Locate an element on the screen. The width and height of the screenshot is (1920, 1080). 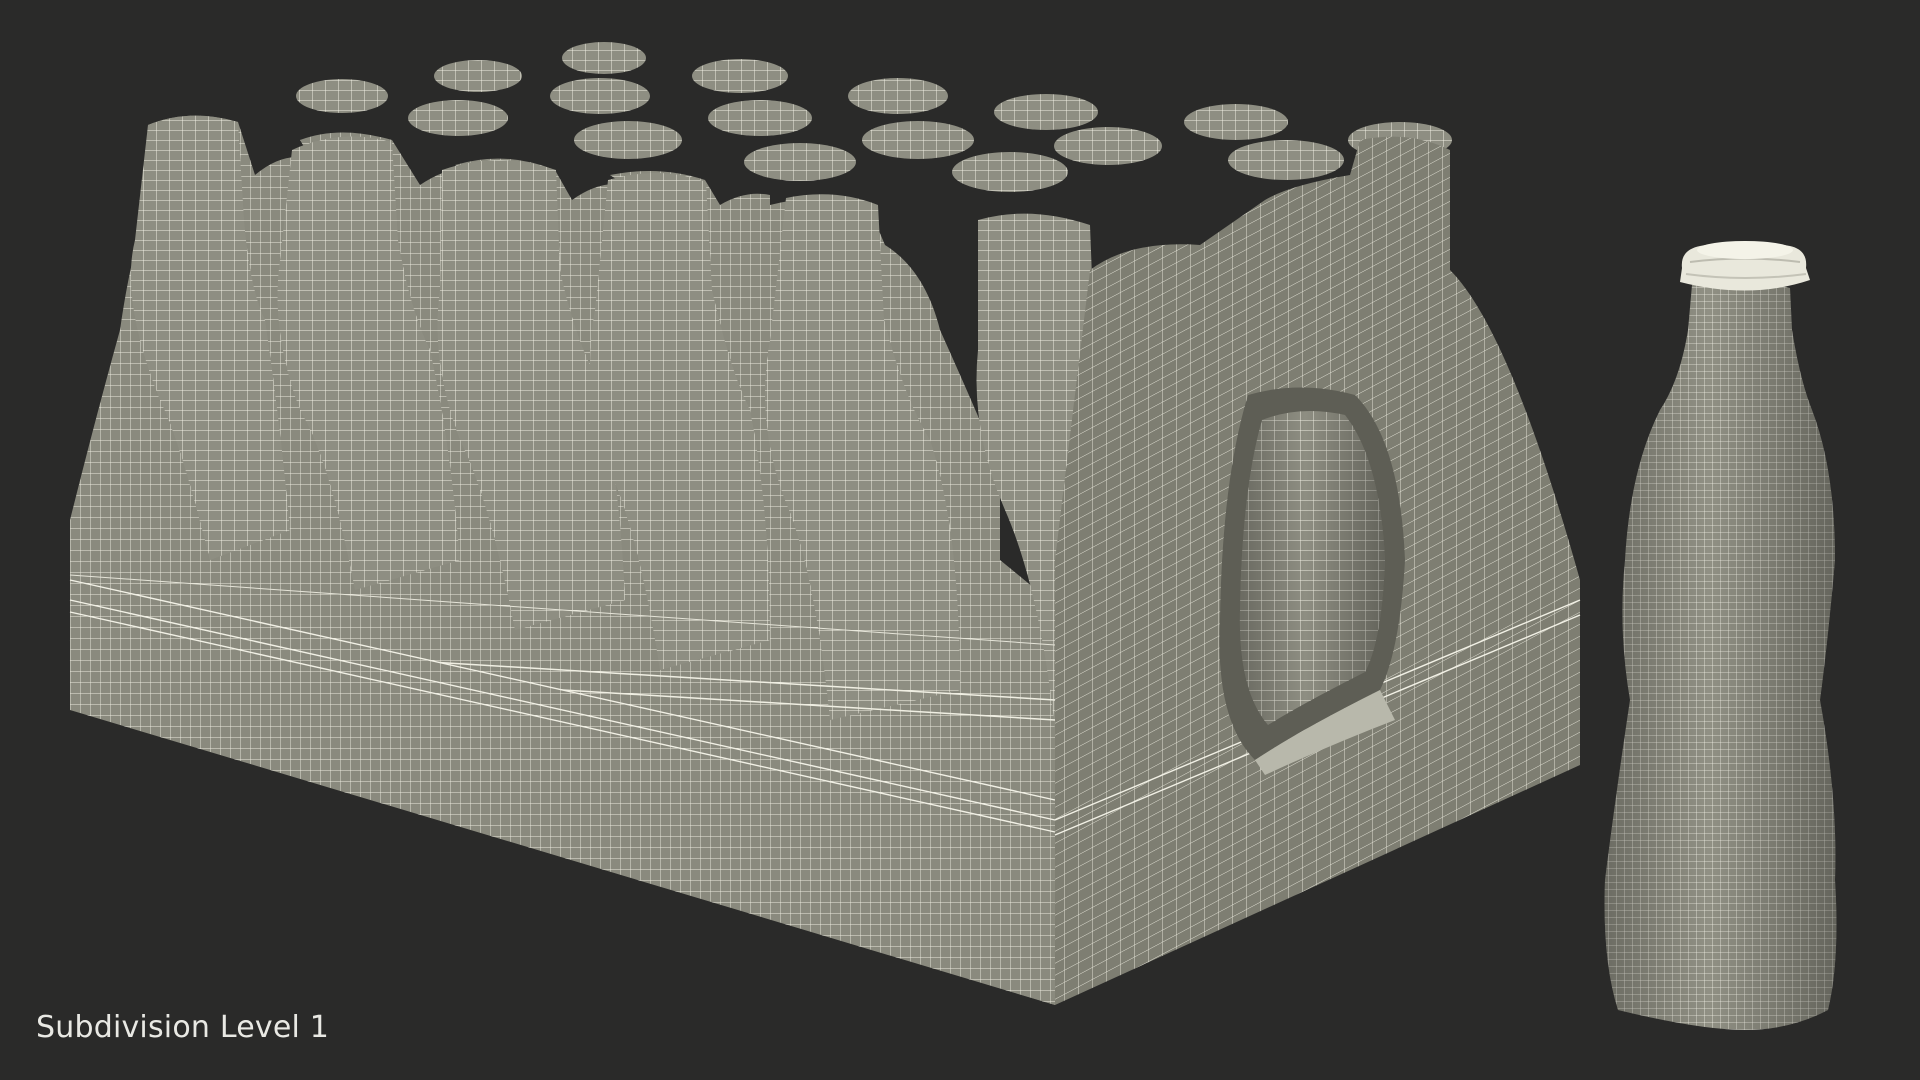
single-bottle-wireframe is located at coordinates (1720, 635).